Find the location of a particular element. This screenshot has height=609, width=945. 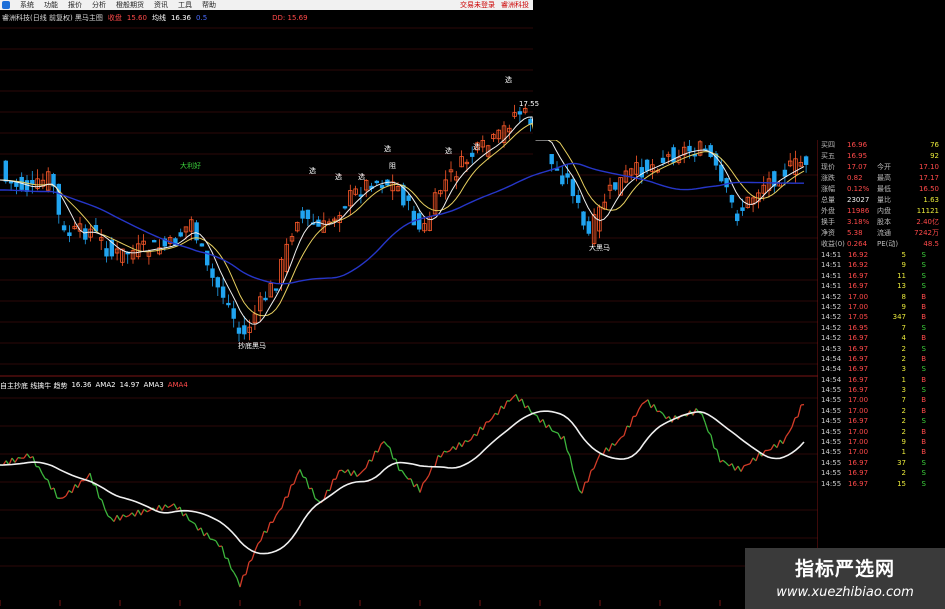

quote-label: 涨幅 is located at coordinates (828, 189).